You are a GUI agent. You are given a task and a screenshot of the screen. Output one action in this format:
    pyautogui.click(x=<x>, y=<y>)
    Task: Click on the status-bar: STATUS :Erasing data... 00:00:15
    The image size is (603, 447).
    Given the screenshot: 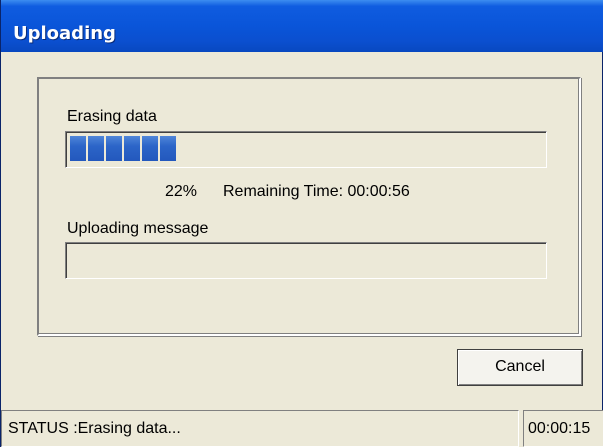 What is the action you would take?
    pyautogui.click(x=302, y=428)
    